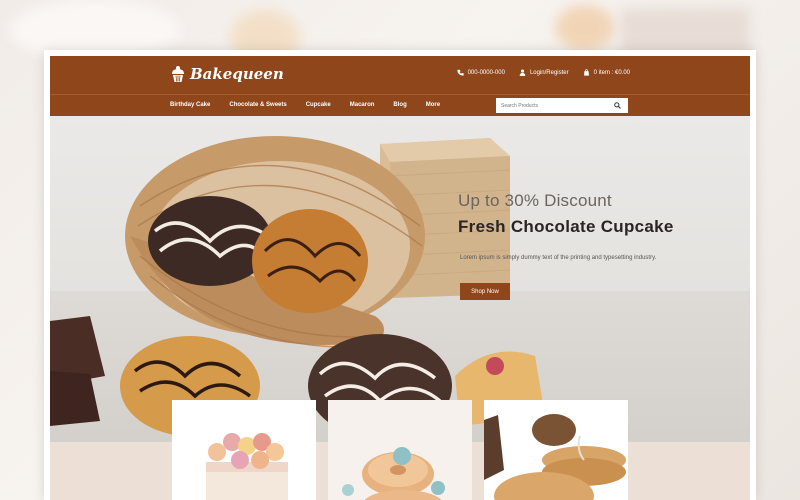  I want to click on backdrop-blur, so click(585, 27).